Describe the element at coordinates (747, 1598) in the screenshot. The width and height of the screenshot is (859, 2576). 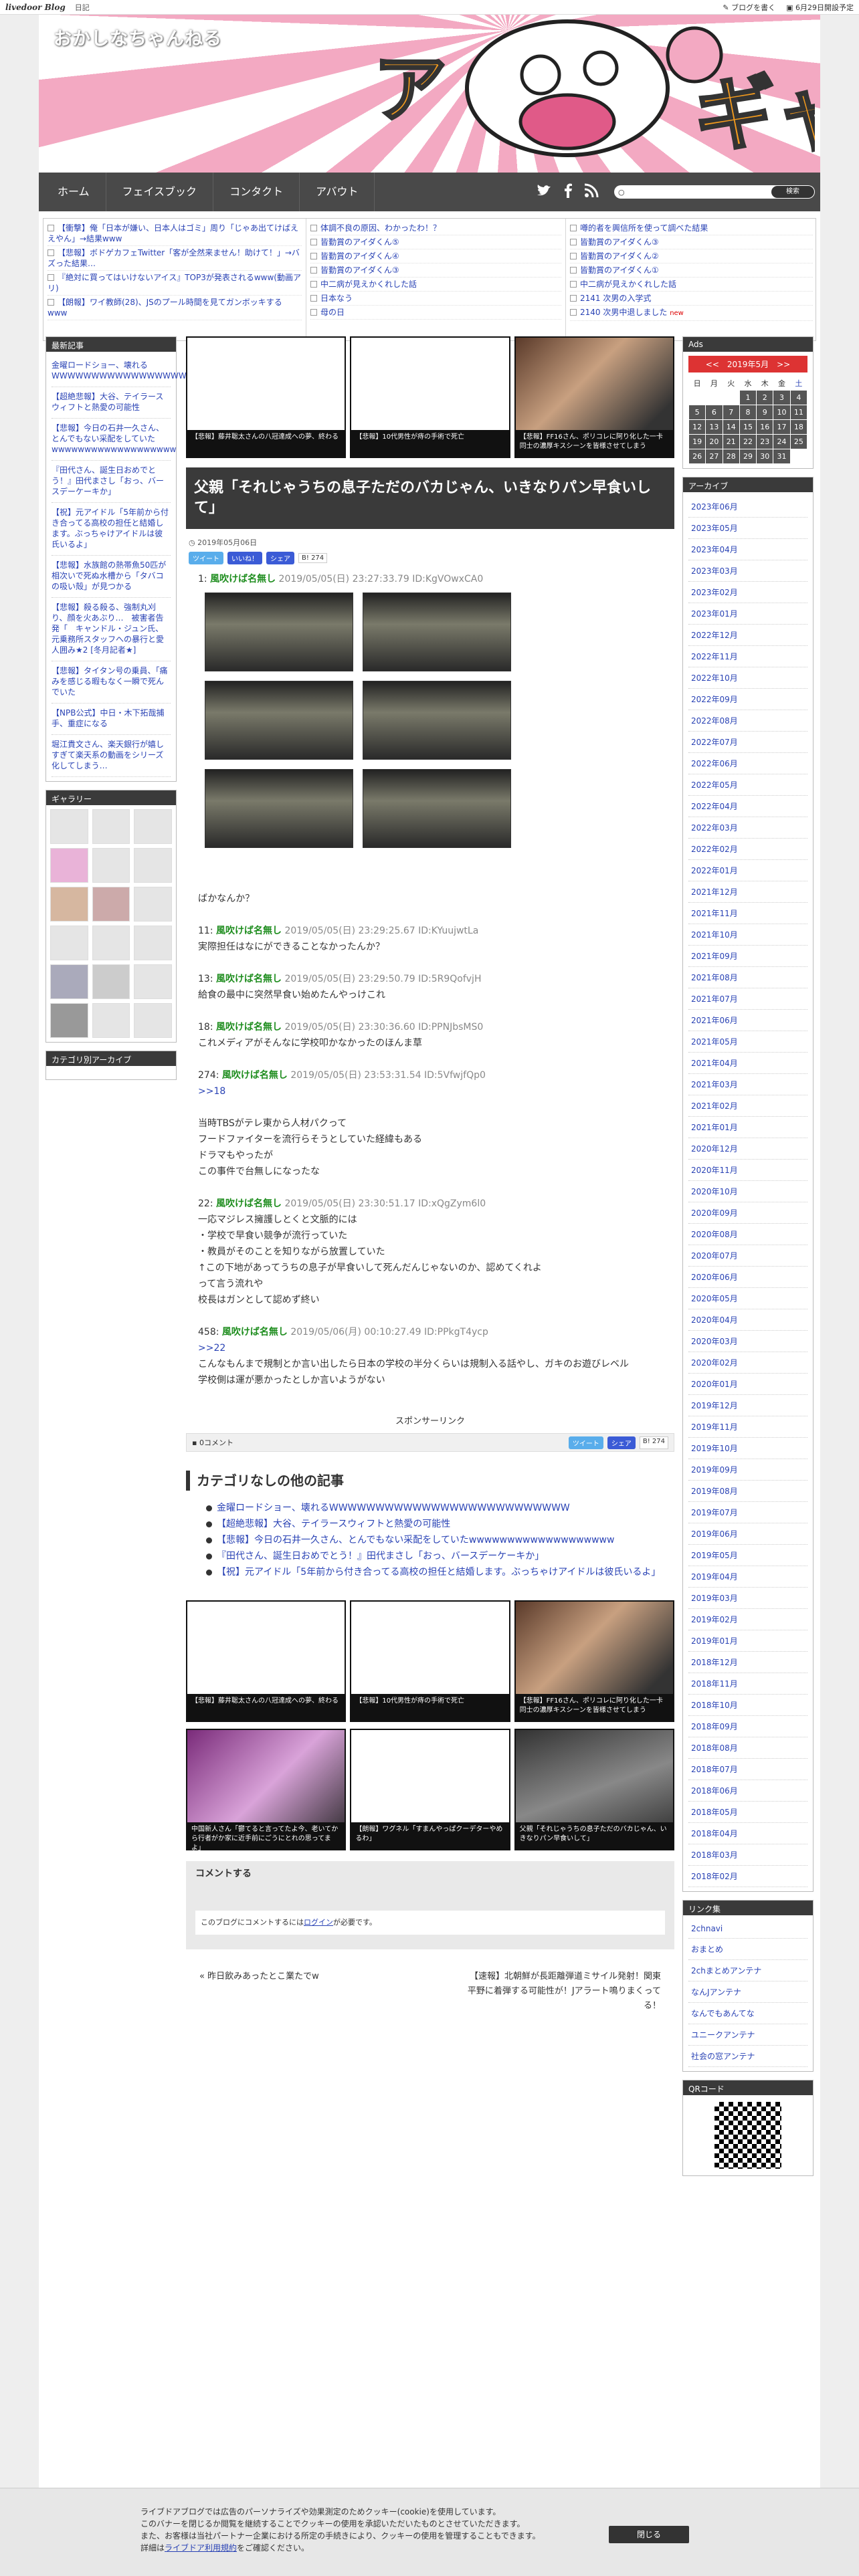
I see `archive-link: 2019年03月` at that location.